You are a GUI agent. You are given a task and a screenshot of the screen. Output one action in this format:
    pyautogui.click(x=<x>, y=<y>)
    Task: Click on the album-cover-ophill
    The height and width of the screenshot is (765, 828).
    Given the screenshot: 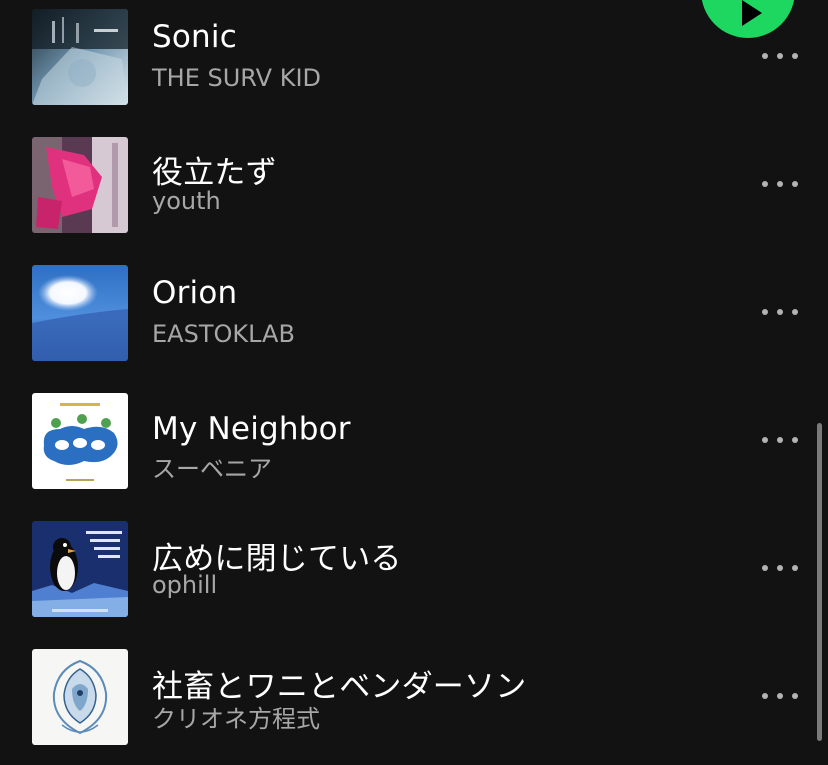 What is the action you would take?
    pyautogui.click(x=80, y=569)
    